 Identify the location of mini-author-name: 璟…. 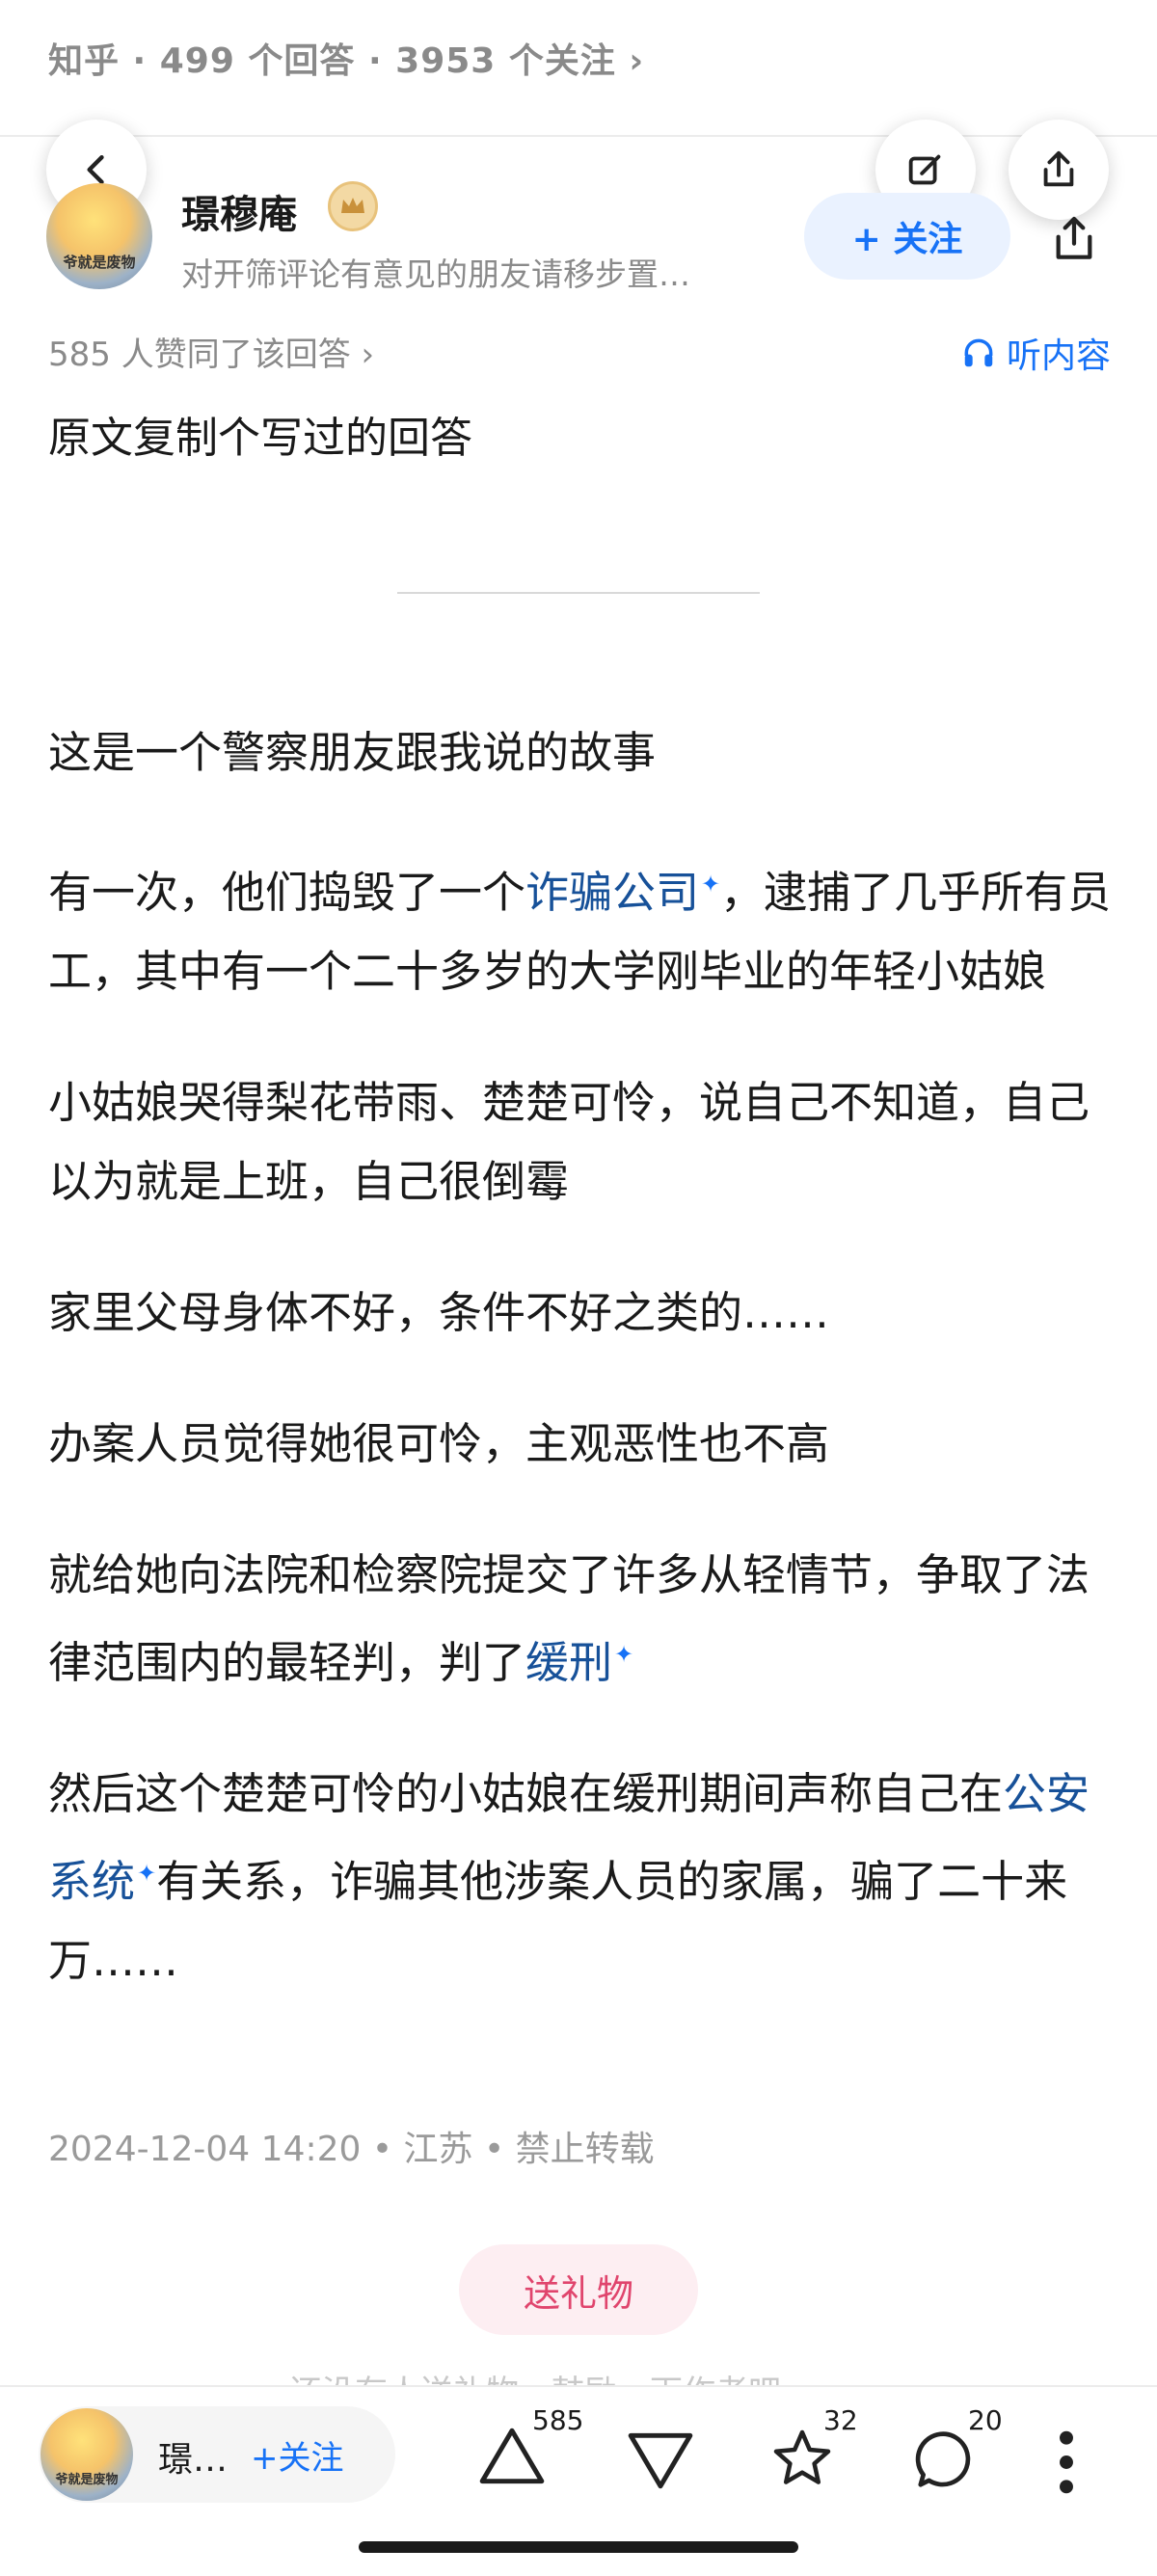
(193, 2460).